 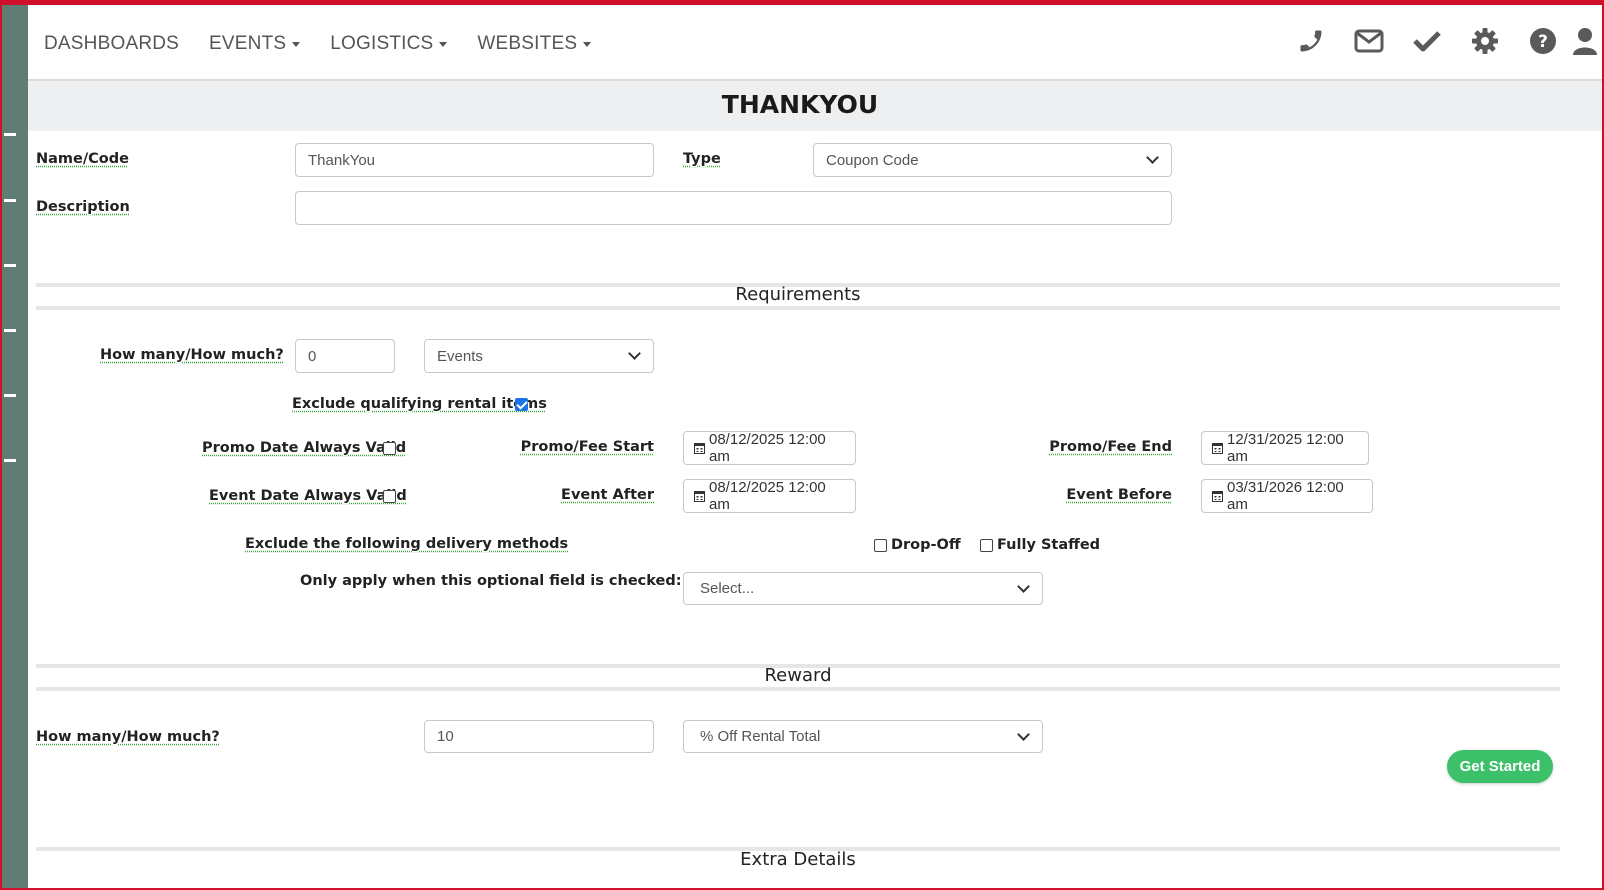 I want to click on event-after-label: Event After, so click(x=607, y=495).